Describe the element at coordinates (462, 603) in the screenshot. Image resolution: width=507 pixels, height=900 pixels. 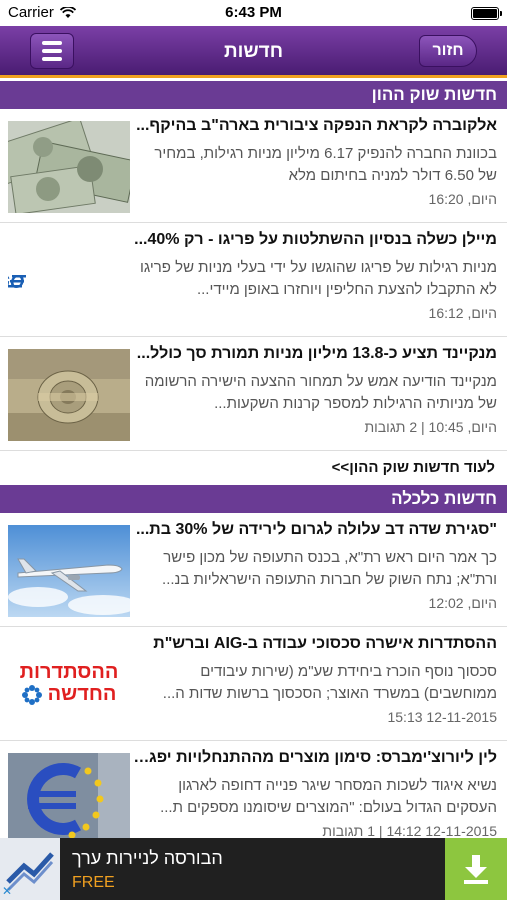
I see `article-meta: היום, 12:02` at that location.